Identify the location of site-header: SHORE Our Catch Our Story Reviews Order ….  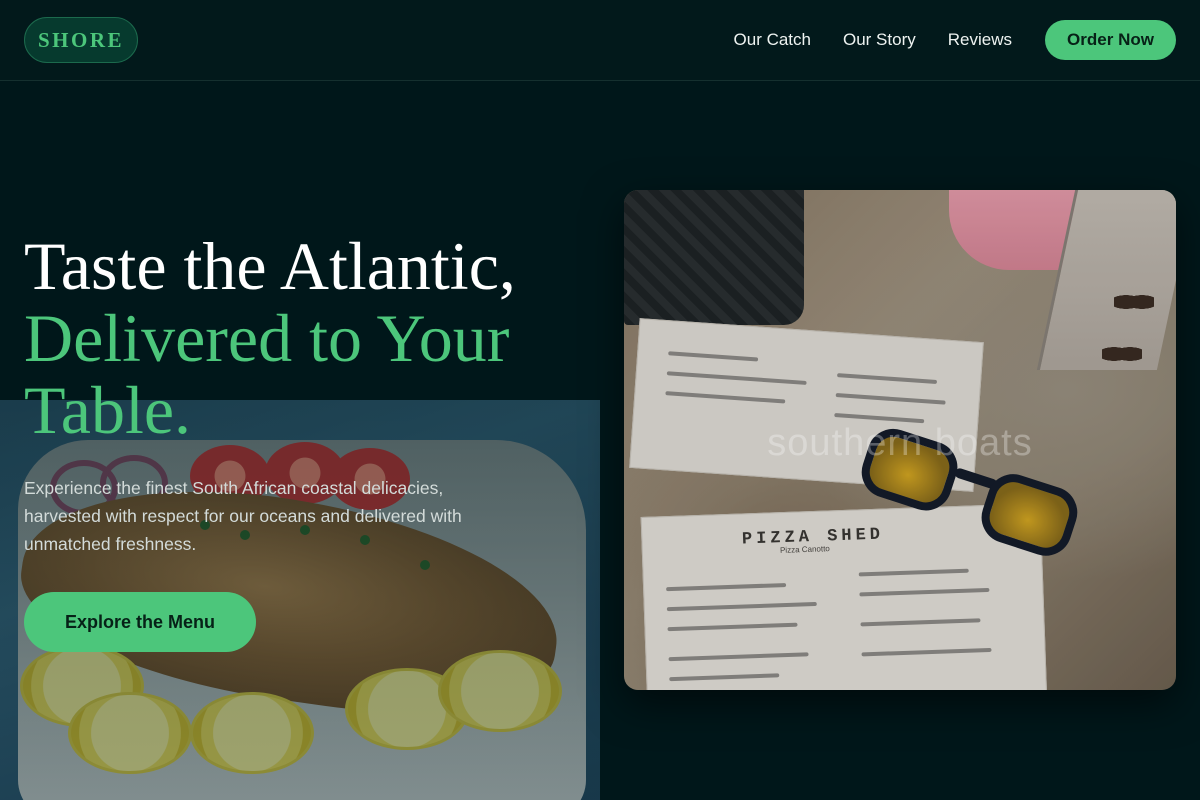
(600, 40).